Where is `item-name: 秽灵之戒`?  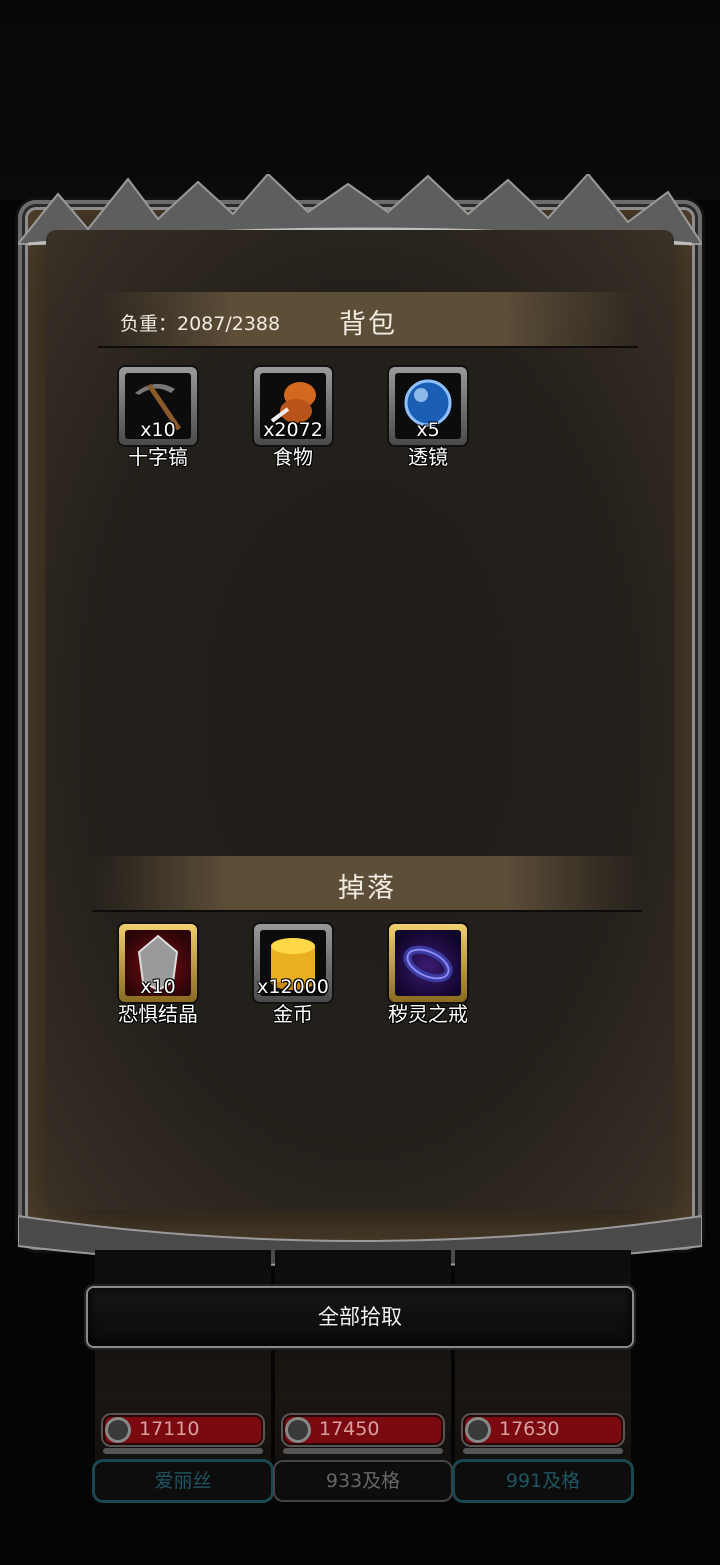
item-name: 秽灵之戒 is located at coordinates (428, 1014).